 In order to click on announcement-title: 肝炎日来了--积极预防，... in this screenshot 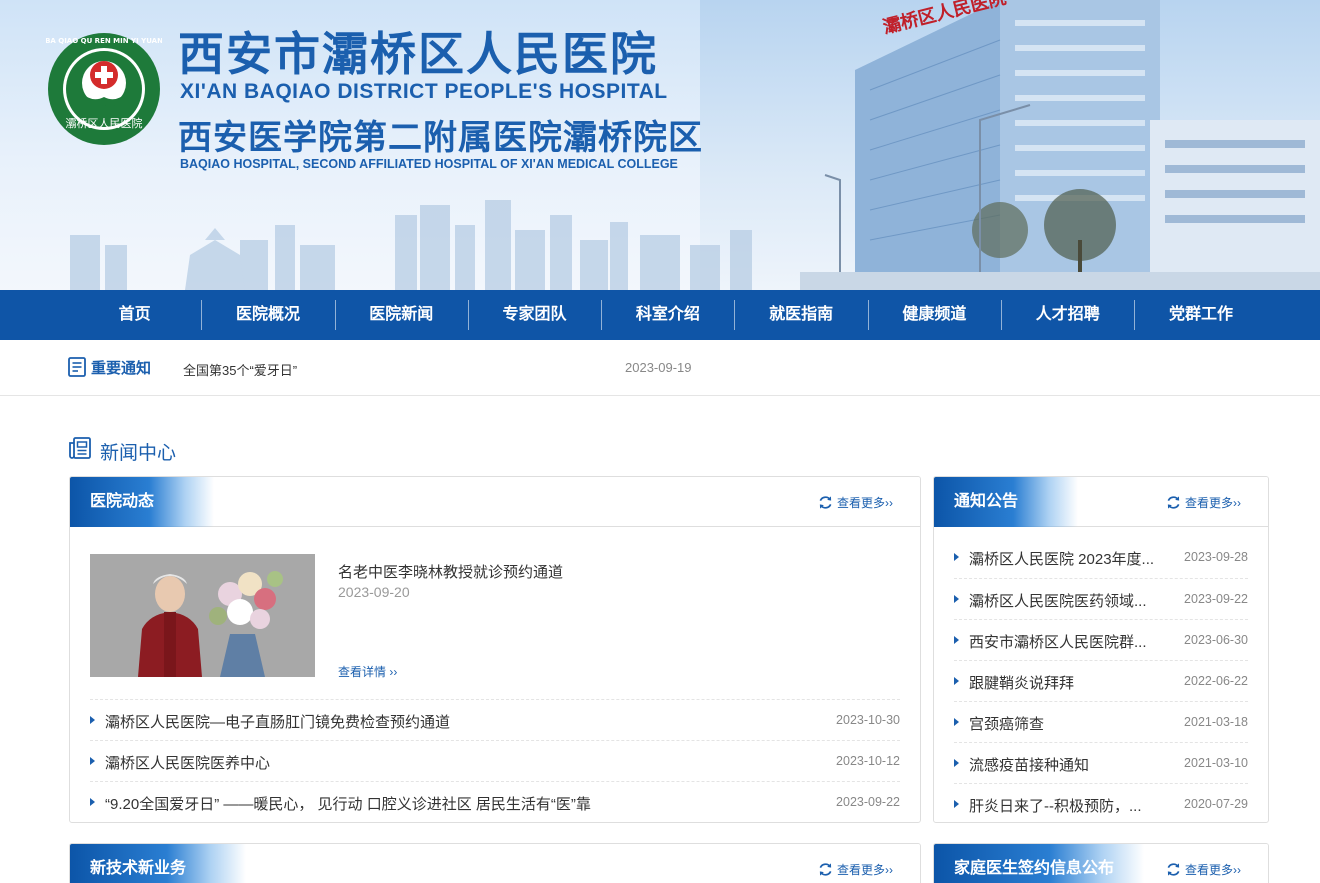, I will do `click(1055, 806)`.